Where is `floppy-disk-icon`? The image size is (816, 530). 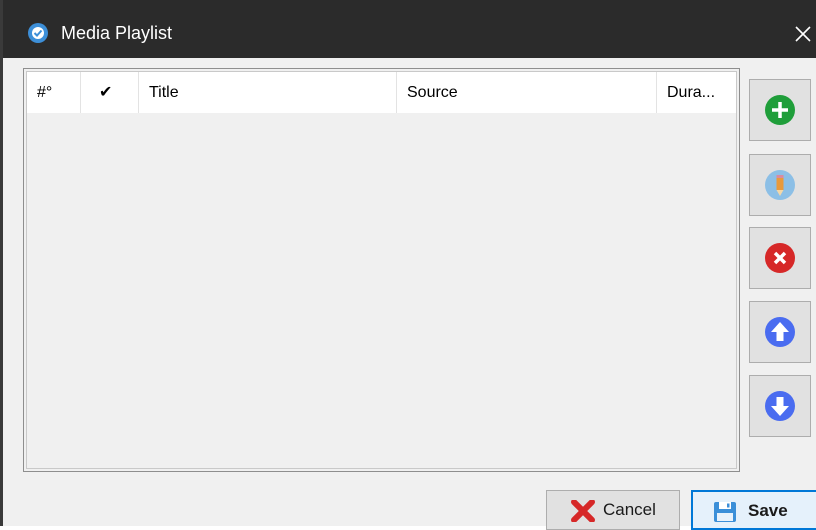
floppy-disk-icon is located at coordinates (725, 512).